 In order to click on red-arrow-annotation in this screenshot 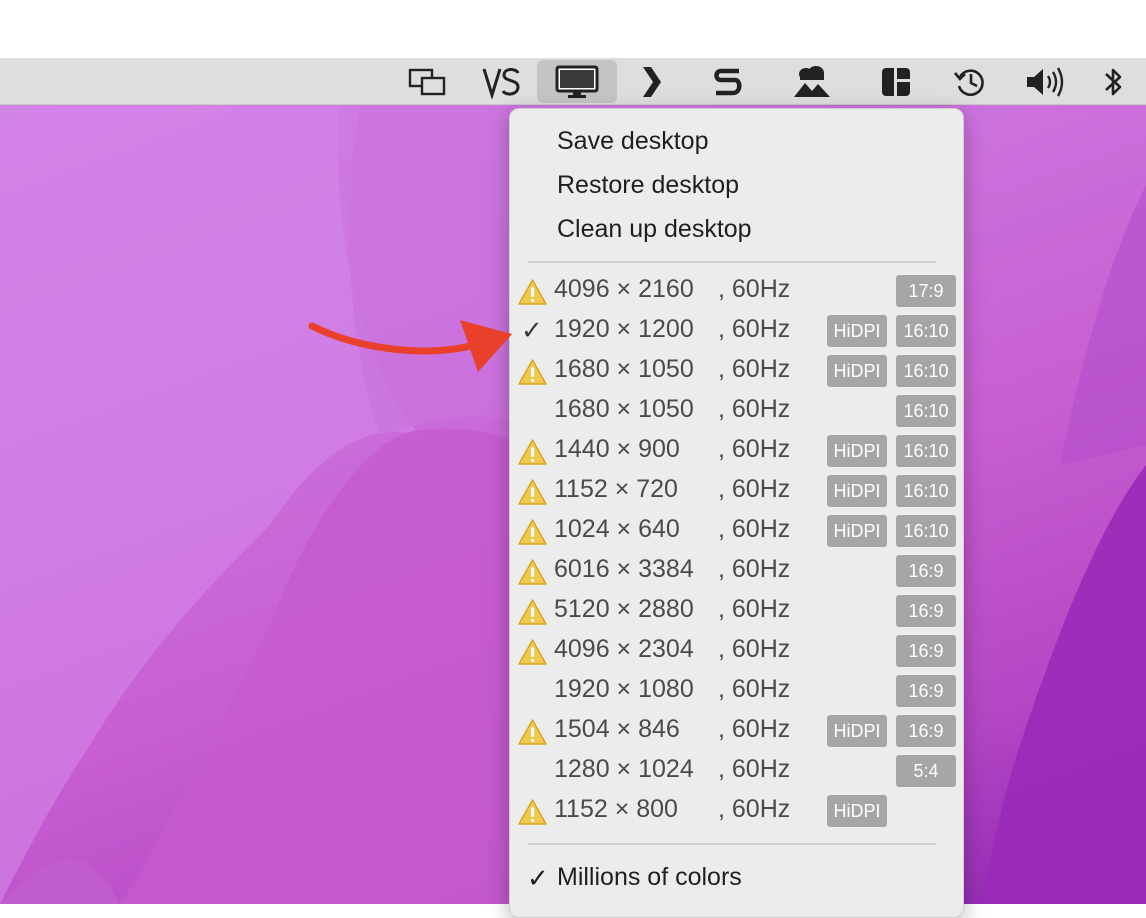, I will do `click(410, 346)`.